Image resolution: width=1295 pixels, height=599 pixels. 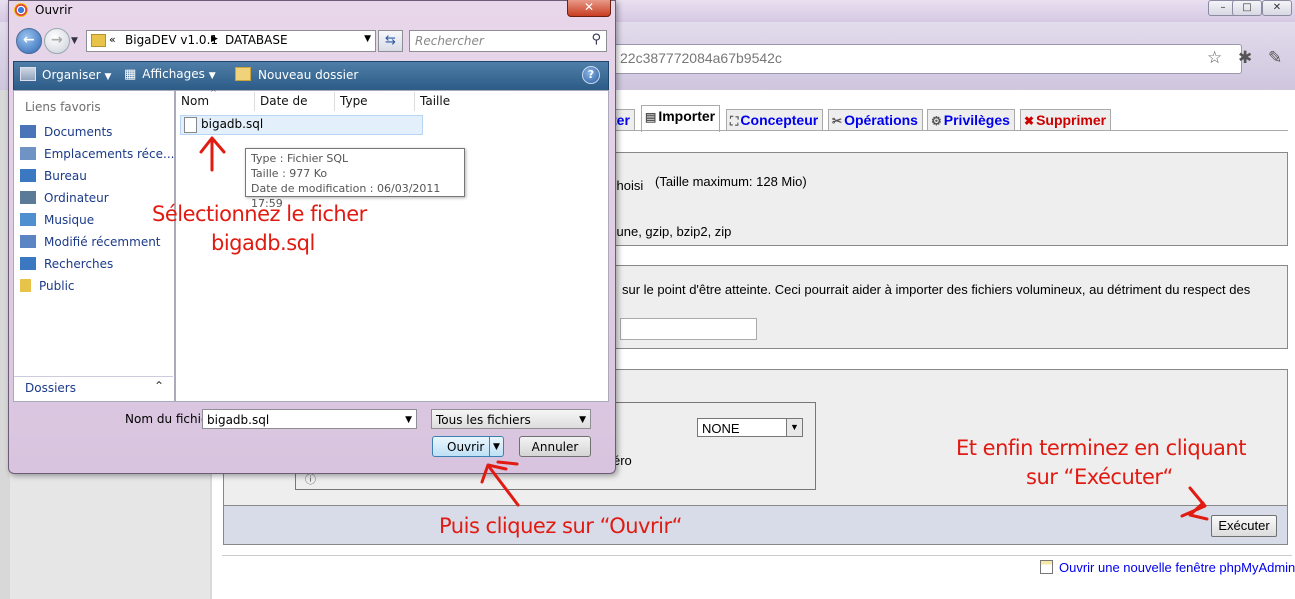 What do you see at coordinates (263, 243) in the screenshot?
I see `annotation-select-file-line2: bigadb.sql` at bounding box center [263, 243].